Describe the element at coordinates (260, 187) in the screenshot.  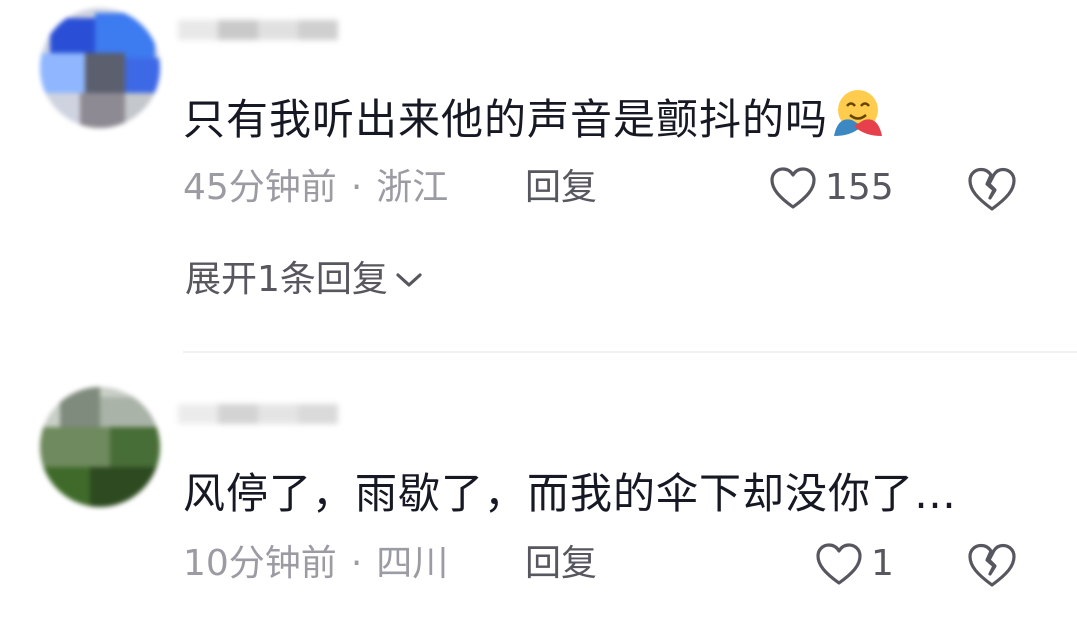
I see `comment-time: 45分钟前` at that location.